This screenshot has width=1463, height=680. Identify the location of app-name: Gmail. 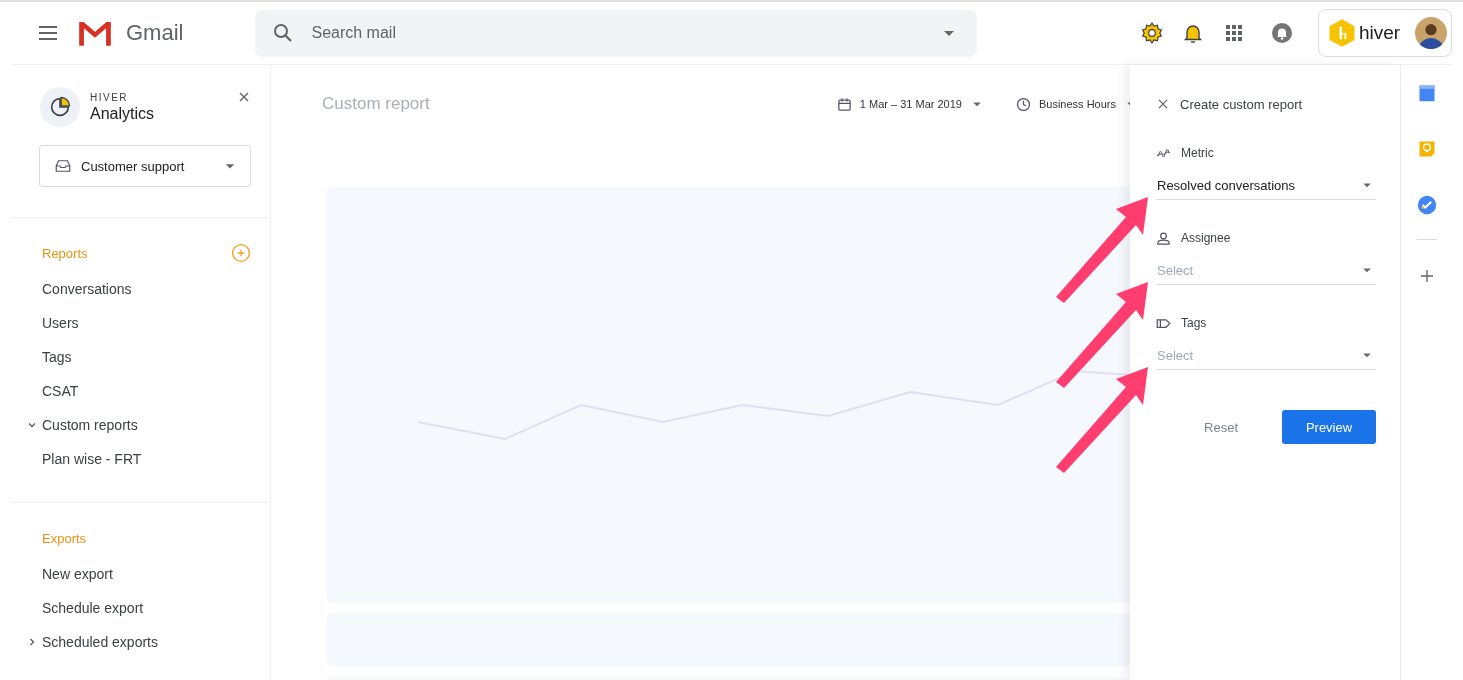
(155, 33).